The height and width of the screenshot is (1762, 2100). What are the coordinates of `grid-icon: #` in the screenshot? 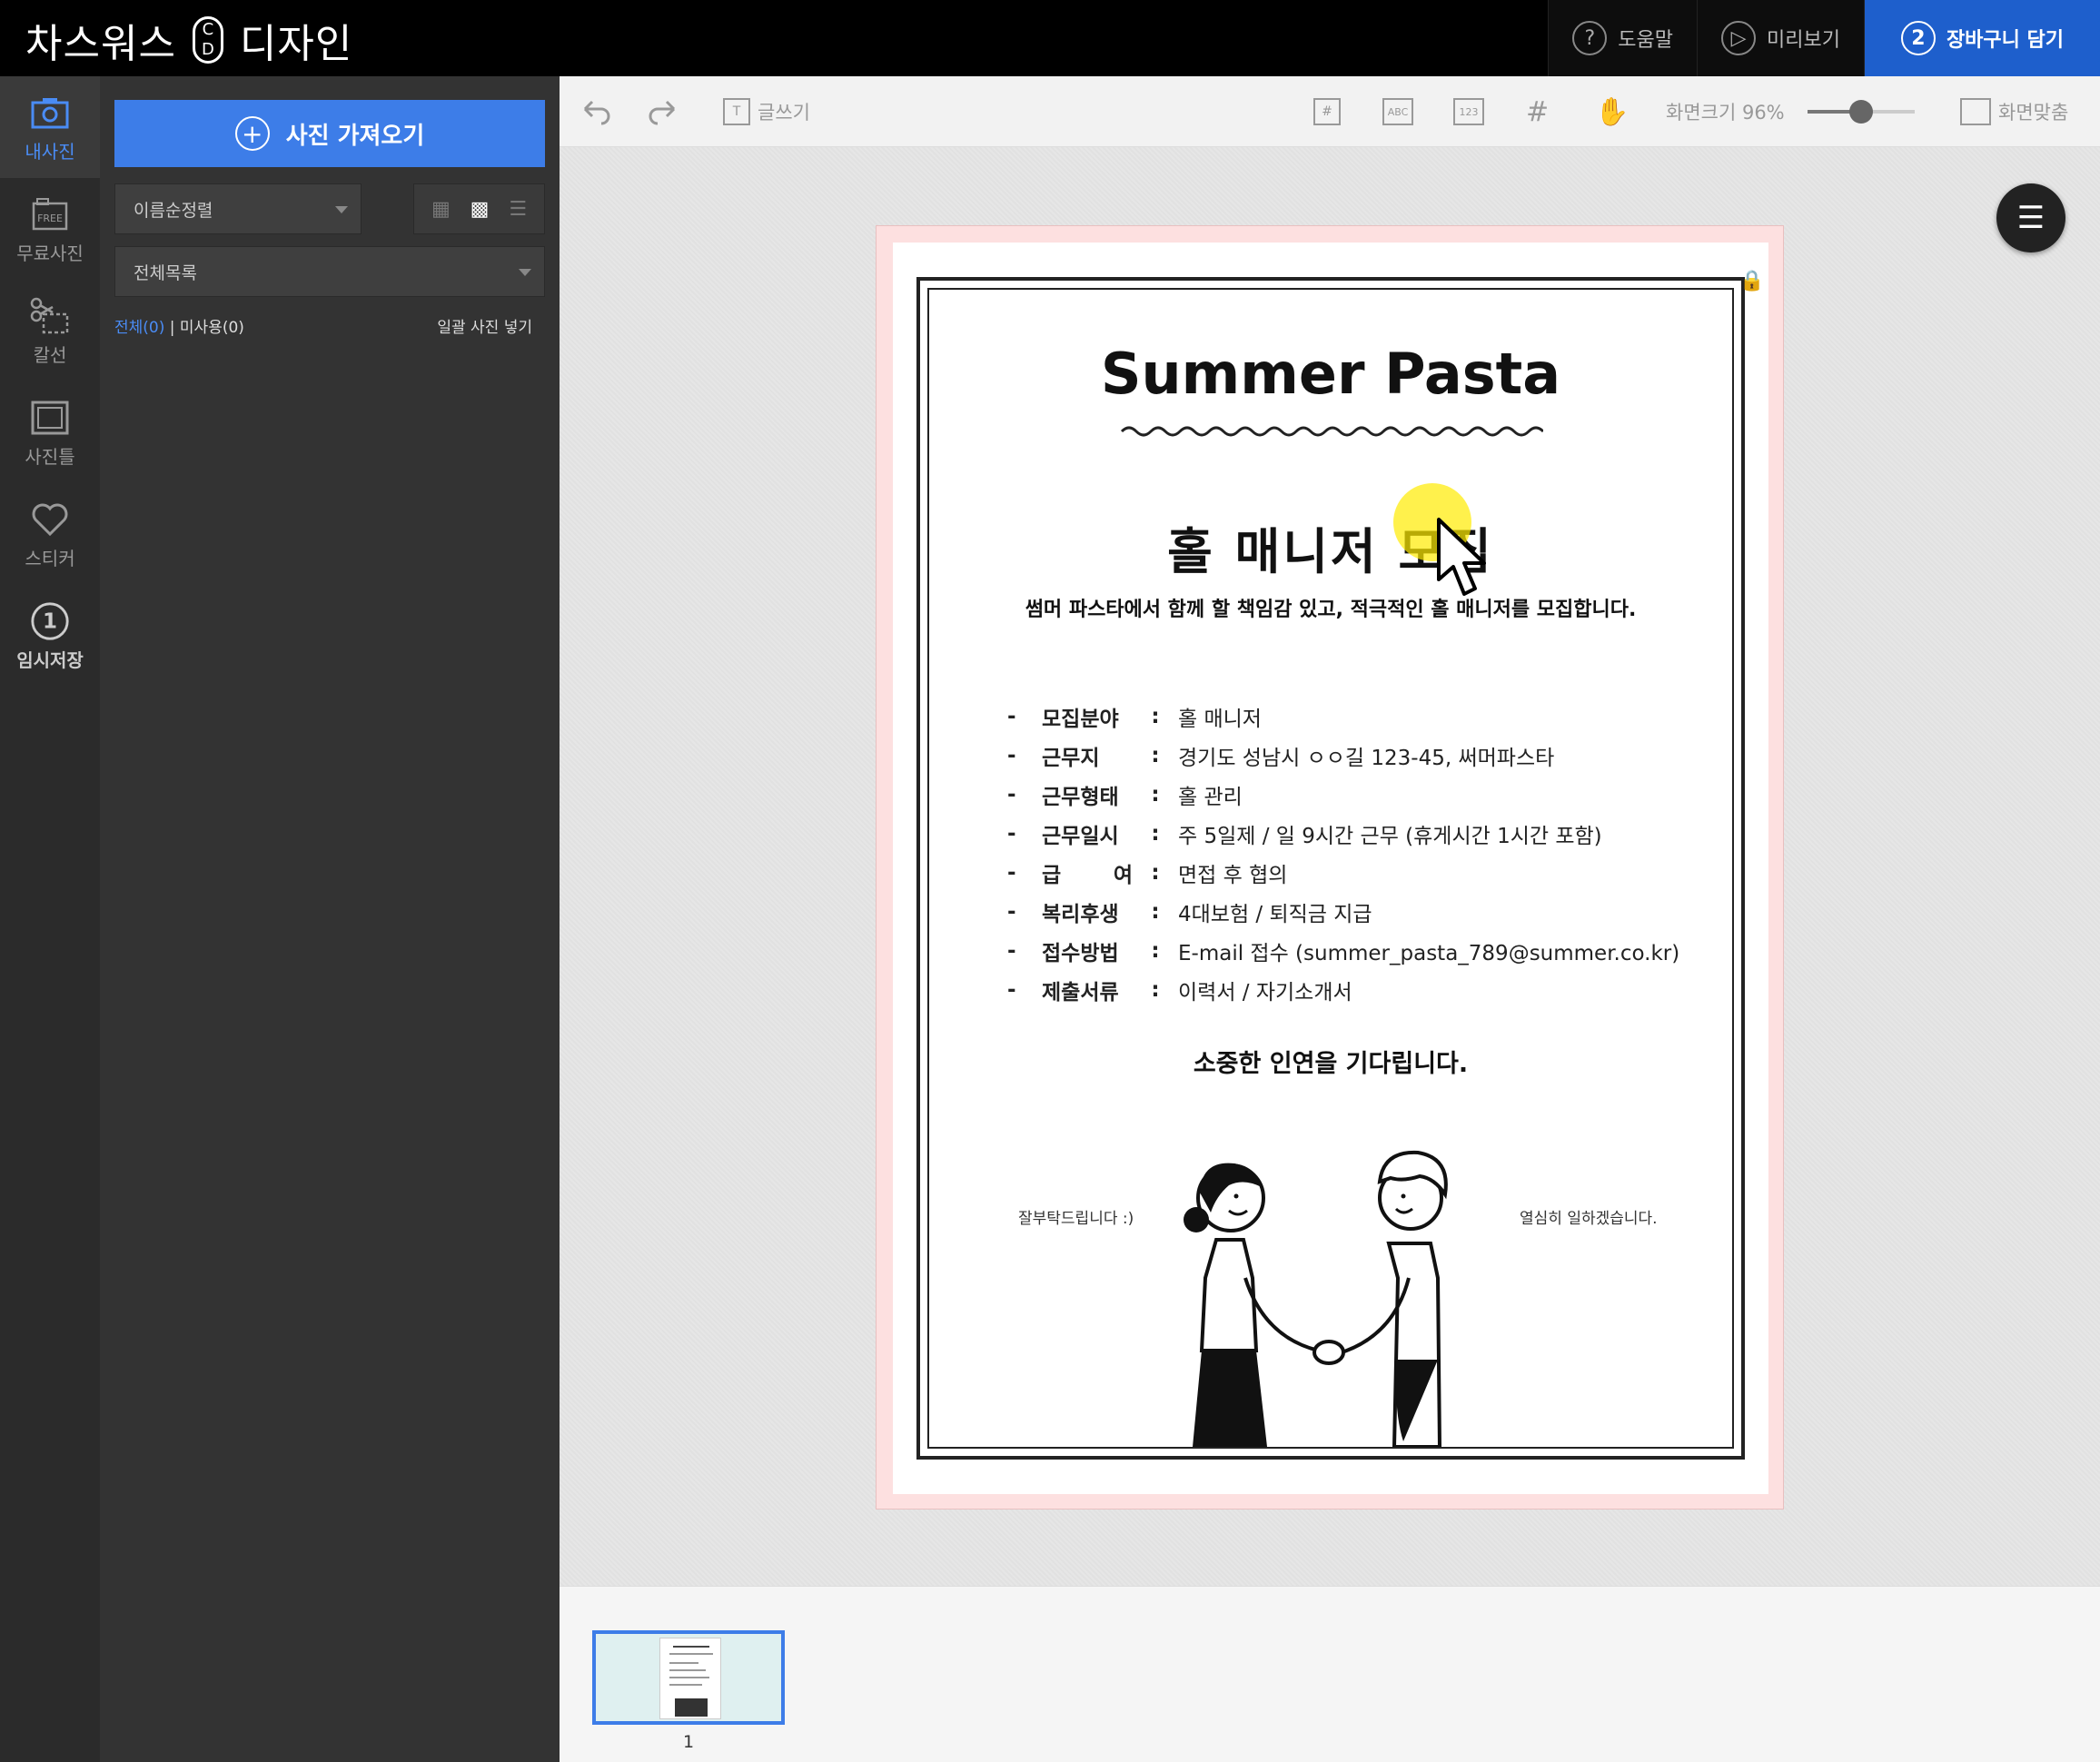 It's located at (1538, 111).